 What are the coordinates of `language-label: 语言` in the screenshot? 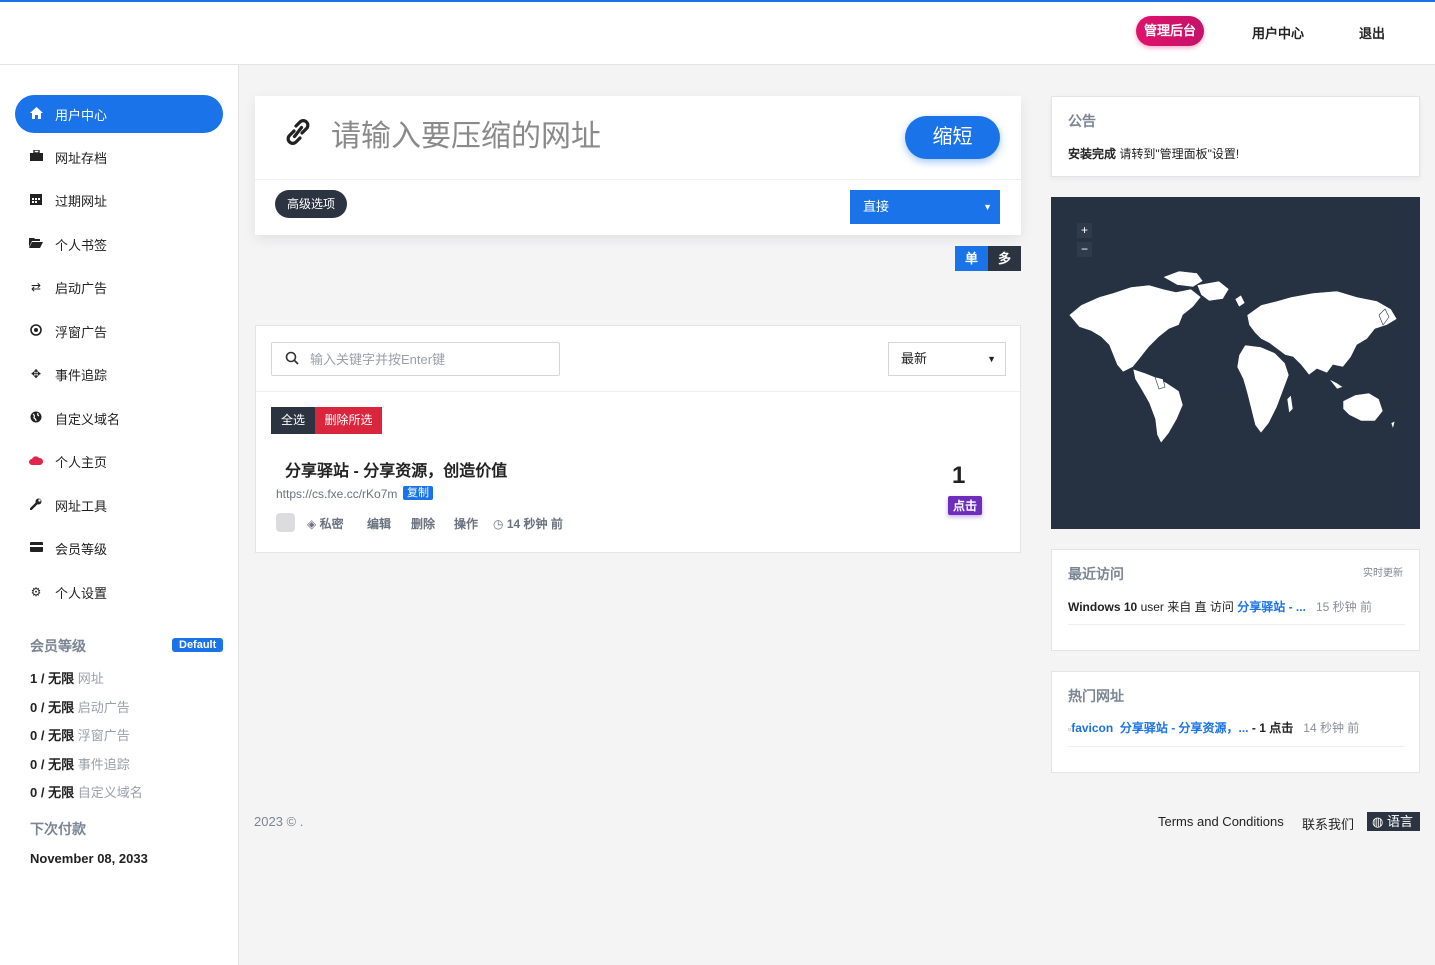 It's located at (1399, 821).